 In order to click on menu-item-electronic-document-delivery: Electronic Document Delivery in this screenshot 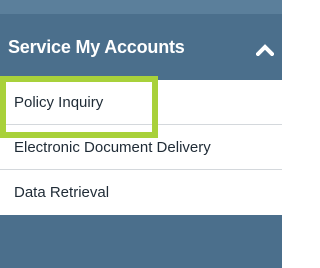, I will do `click(141, 147)`.